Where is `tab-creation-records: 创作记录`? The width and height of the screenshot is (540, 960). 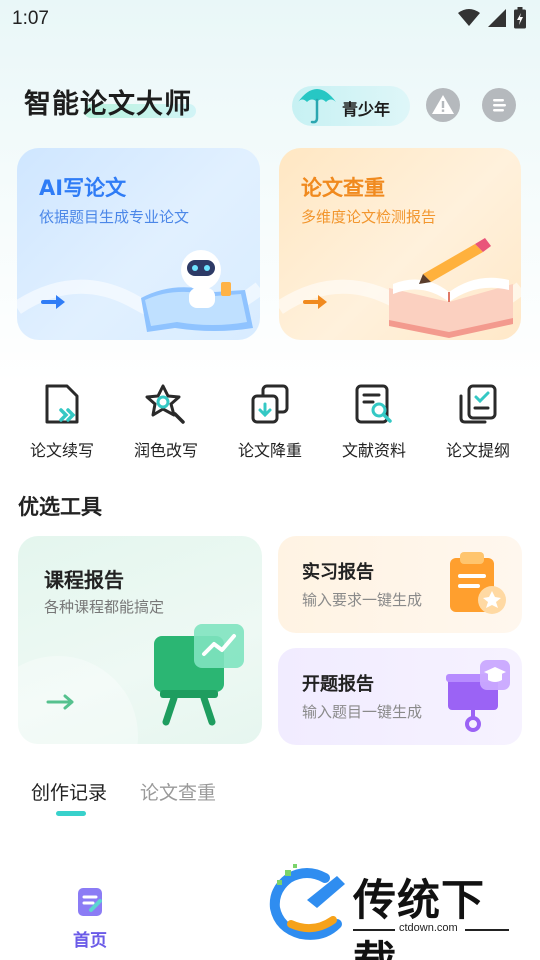 tab-creation-records: 创作记录 is located at coordinates (69, 791).